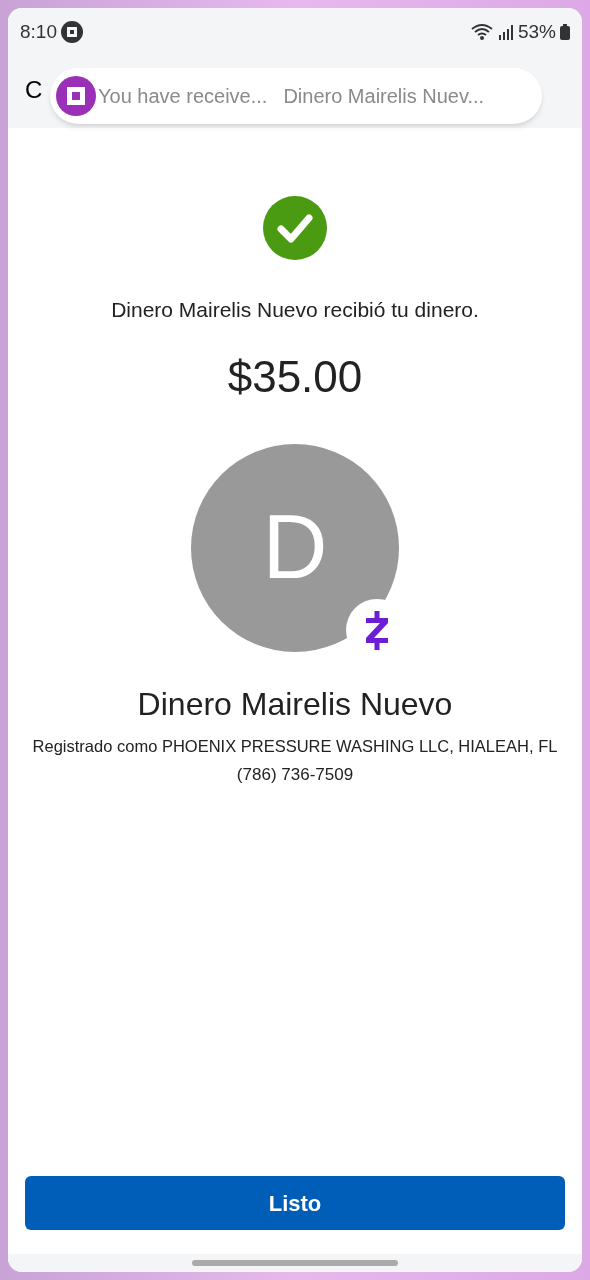 Image resolution: width=590 pixels, height=1280 pixels. Describe the element at coordinates (295, 547) in the screenshot. I see `avatar: D` at that location.